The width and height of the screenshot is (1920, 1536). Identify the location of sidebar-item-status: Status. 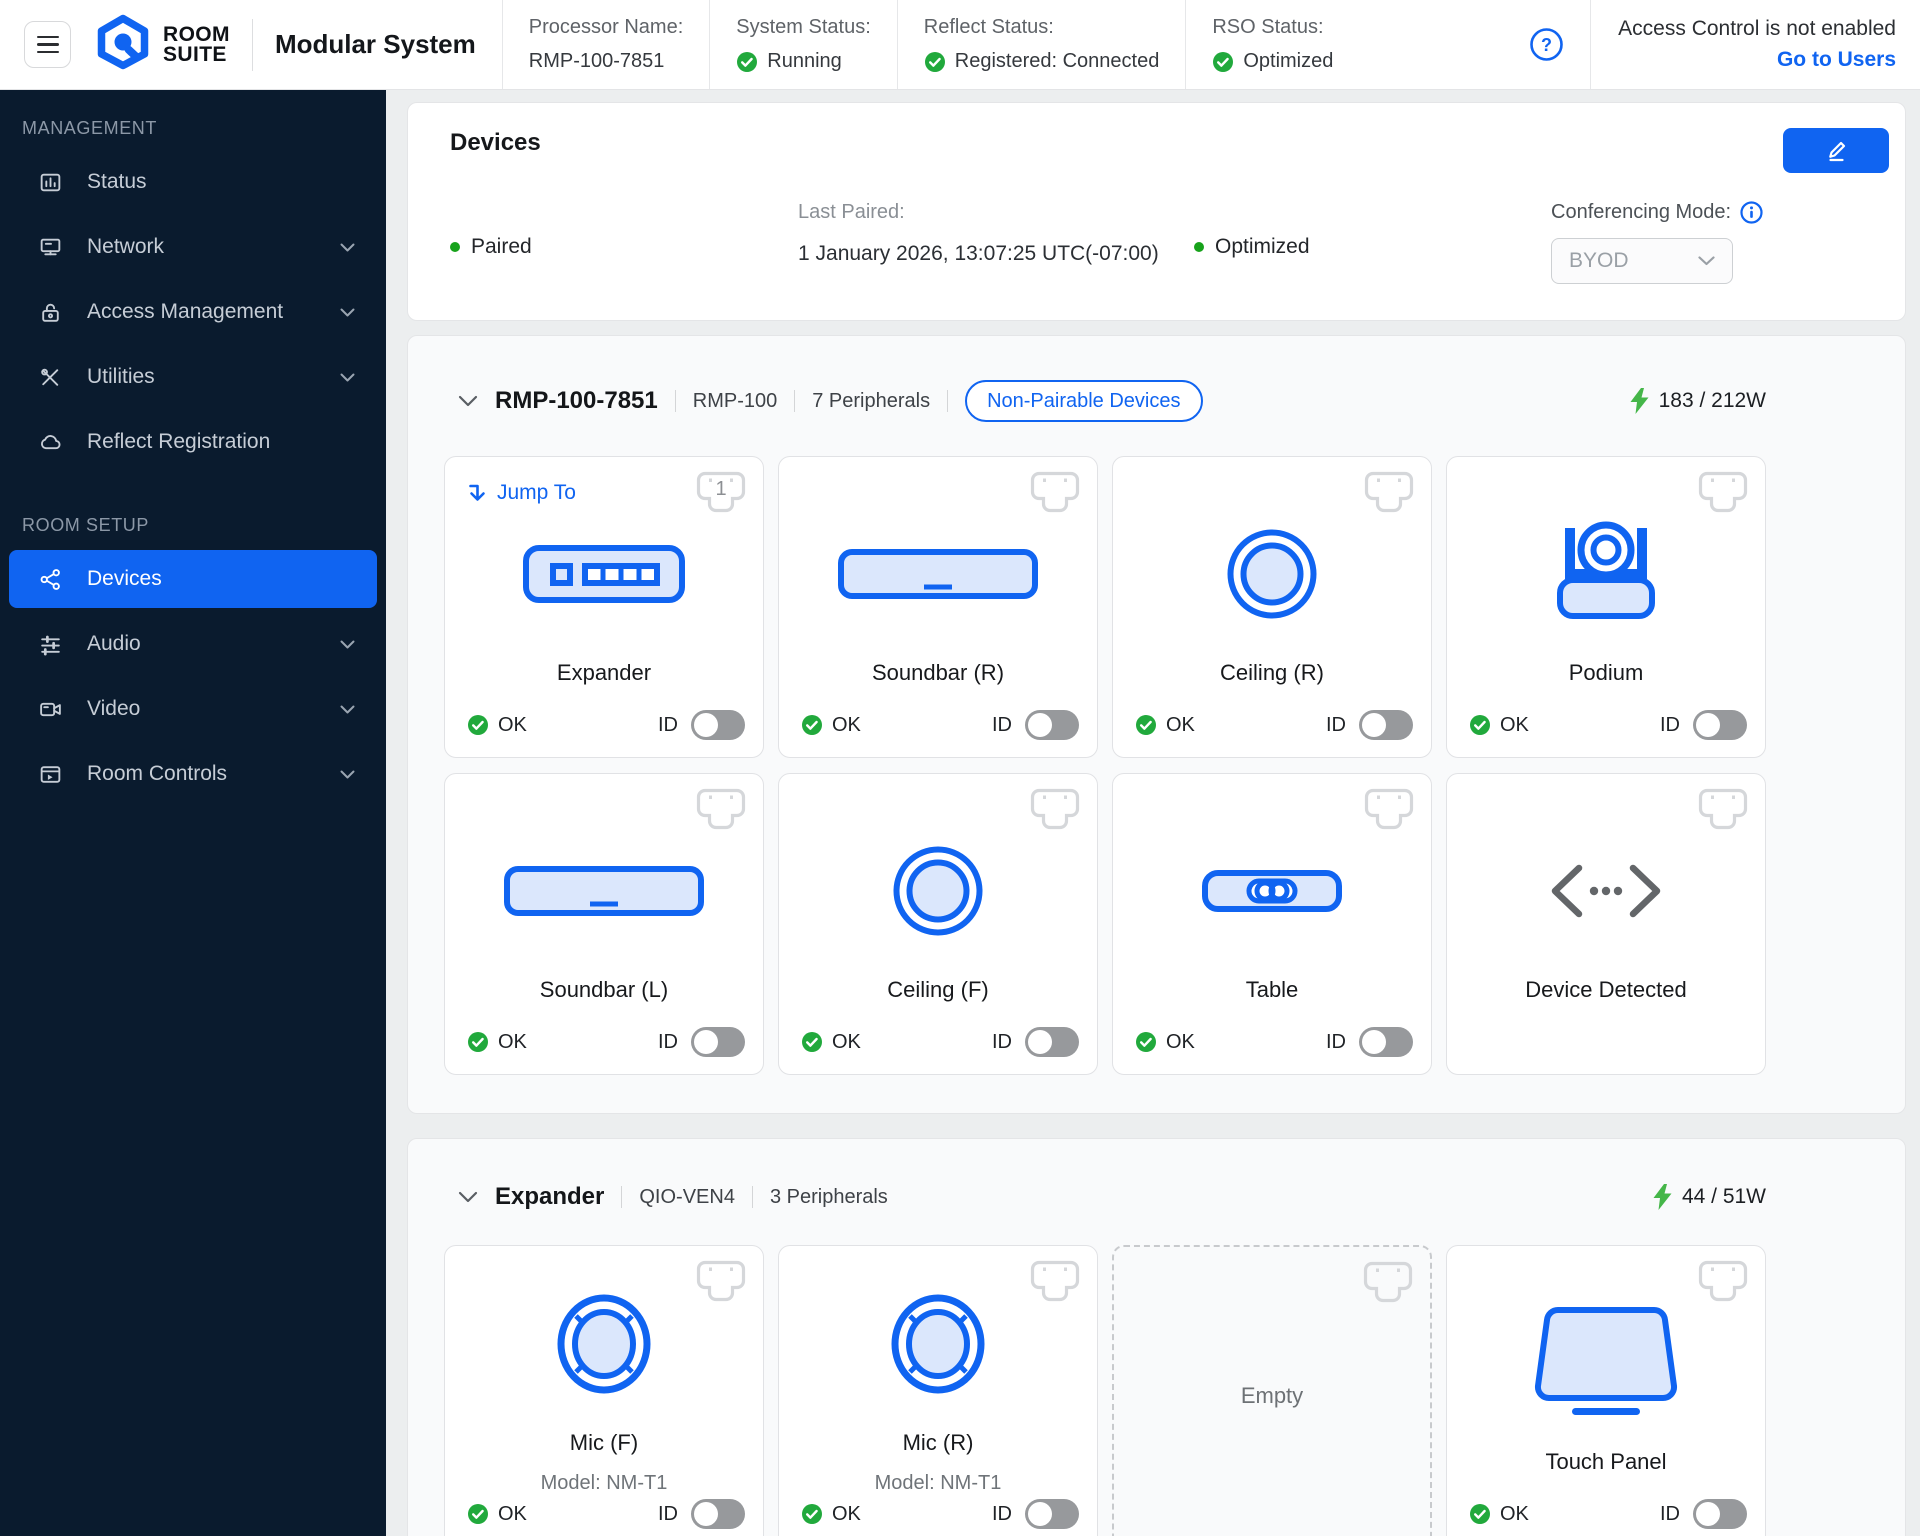
(193, 182).